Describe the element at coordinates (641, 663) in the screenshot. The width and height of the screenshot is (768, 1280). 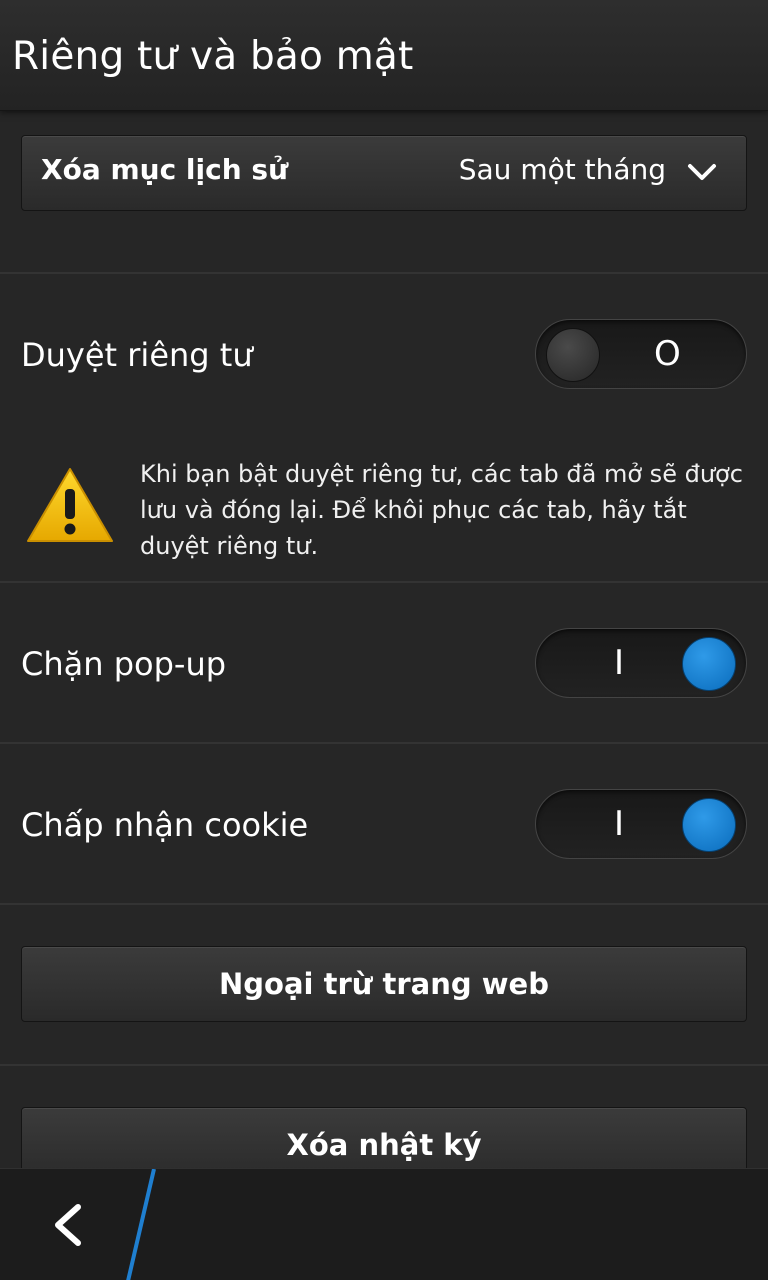
I see `block-popups-toggle: I` at that location.